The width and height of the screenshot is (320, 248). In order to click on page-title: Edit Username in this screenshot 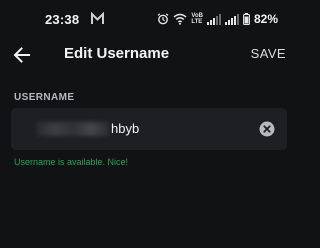, I will do `click(117, 53)`.